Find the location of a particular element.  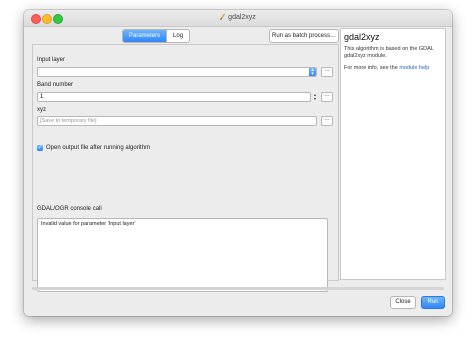

open-output-checkbox: ✓ is located at coordinates (40, 148).